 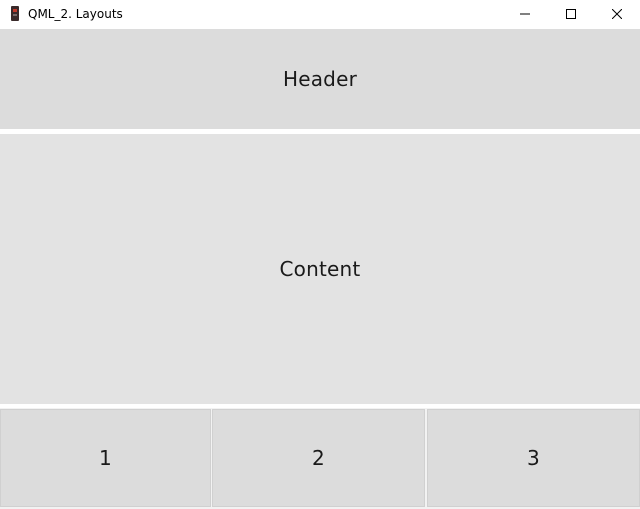 I want to click on title-bar: QML_2. Layouts, so click(x=320, y=14).